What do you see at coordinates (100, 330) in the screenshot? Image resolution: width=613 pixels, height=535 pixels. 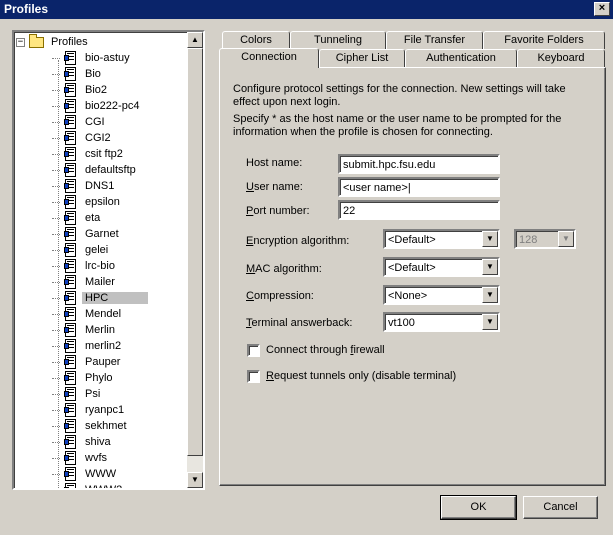 I see `tree-item-label: Merlin` at bounding box center [100, 330].